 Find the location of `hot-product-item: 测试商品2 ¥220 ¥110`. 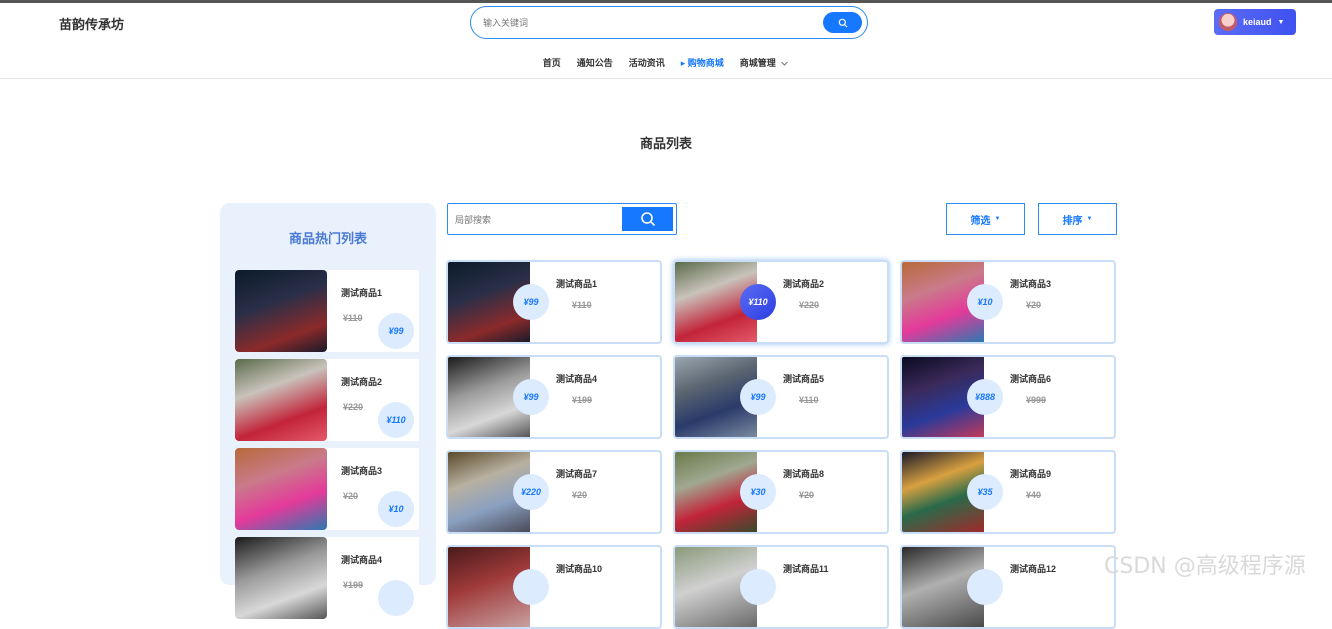

hot-product-item: 测试商品2 ¥220 ¥110 is located at coordinates (327, 400).